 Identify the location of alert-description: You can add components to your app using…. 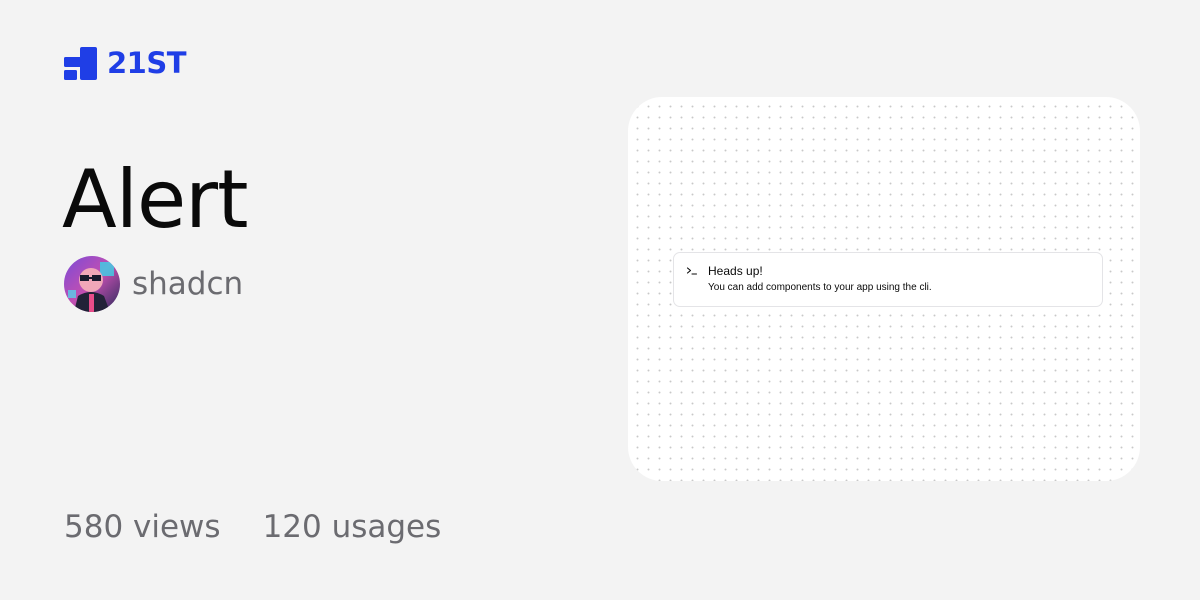
(820, 287).